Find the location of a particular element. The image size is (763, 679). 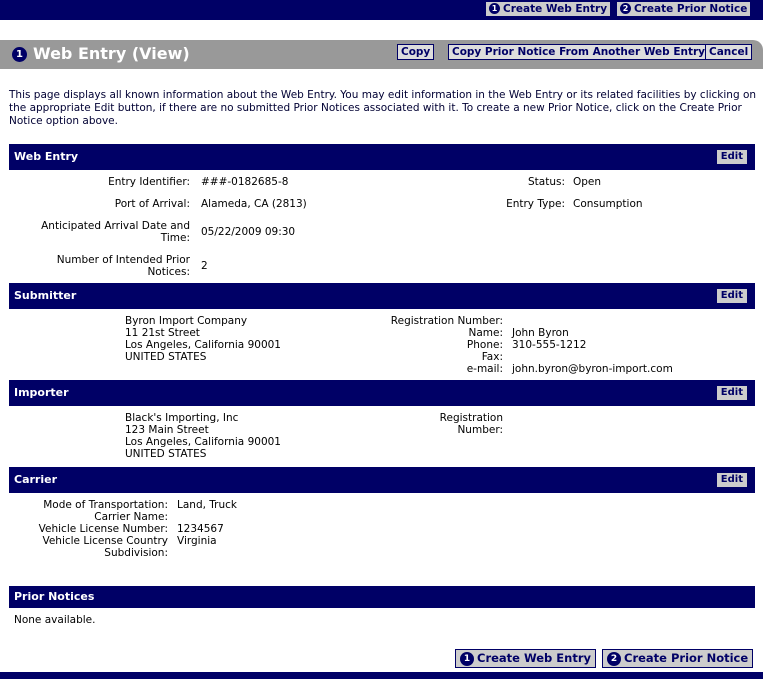

entry-identifier-label: Entry Identifier: is located at coordinates (149, 182).